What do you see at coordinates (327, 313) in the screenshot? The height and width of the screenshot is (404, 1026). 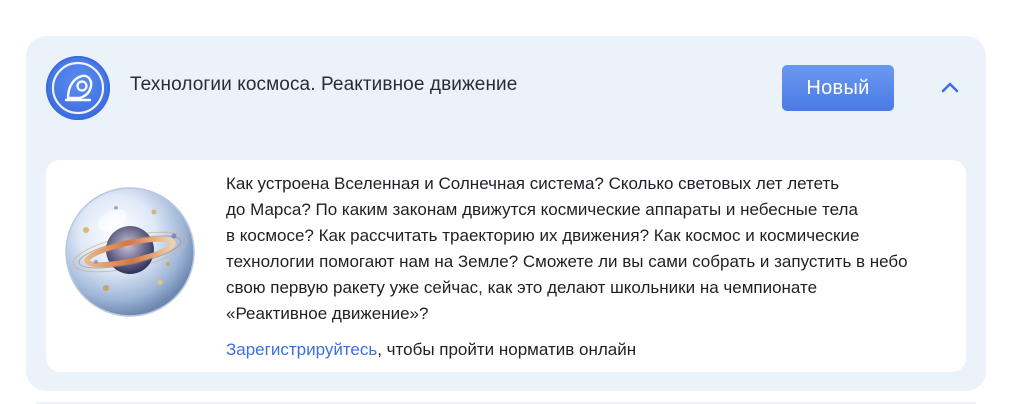 I see `description-line: «Реактивное движение»?` at bounding box center [327, 313].